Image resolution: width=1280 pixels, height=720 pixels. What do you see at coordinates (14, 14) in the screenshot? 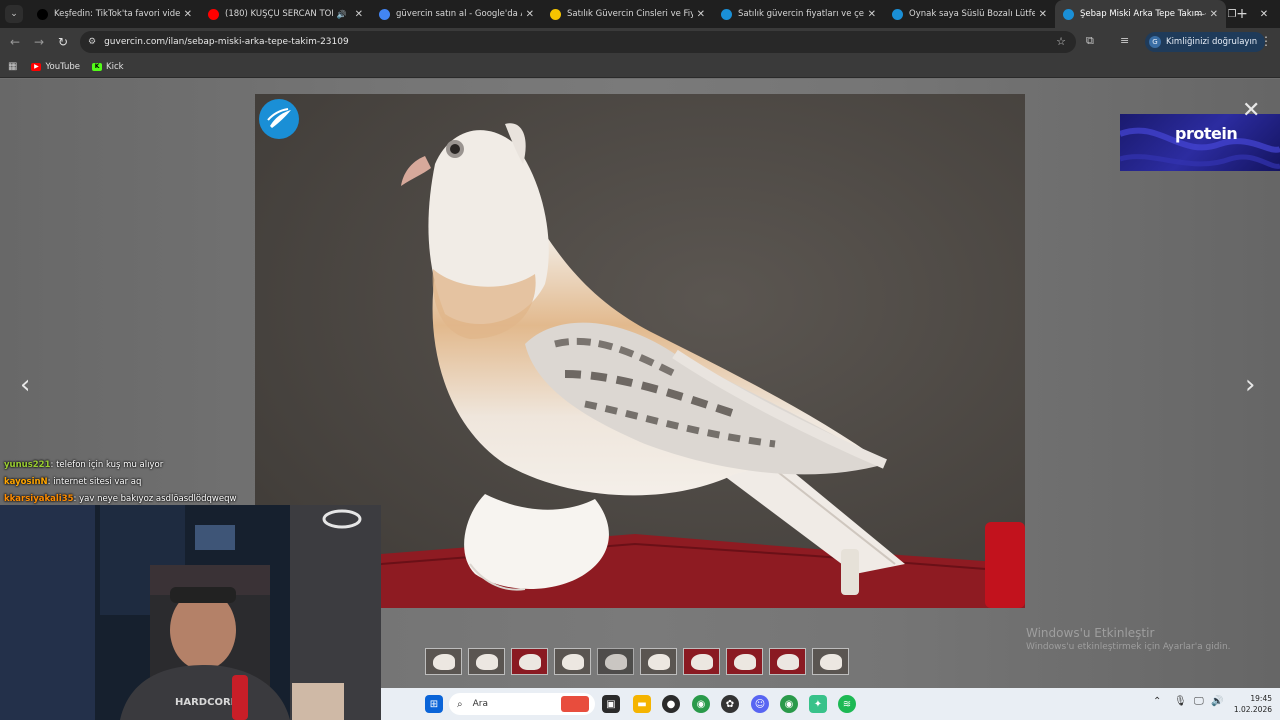
I see `tab-search-icon: ⌄` at bounding box center [14, 14].